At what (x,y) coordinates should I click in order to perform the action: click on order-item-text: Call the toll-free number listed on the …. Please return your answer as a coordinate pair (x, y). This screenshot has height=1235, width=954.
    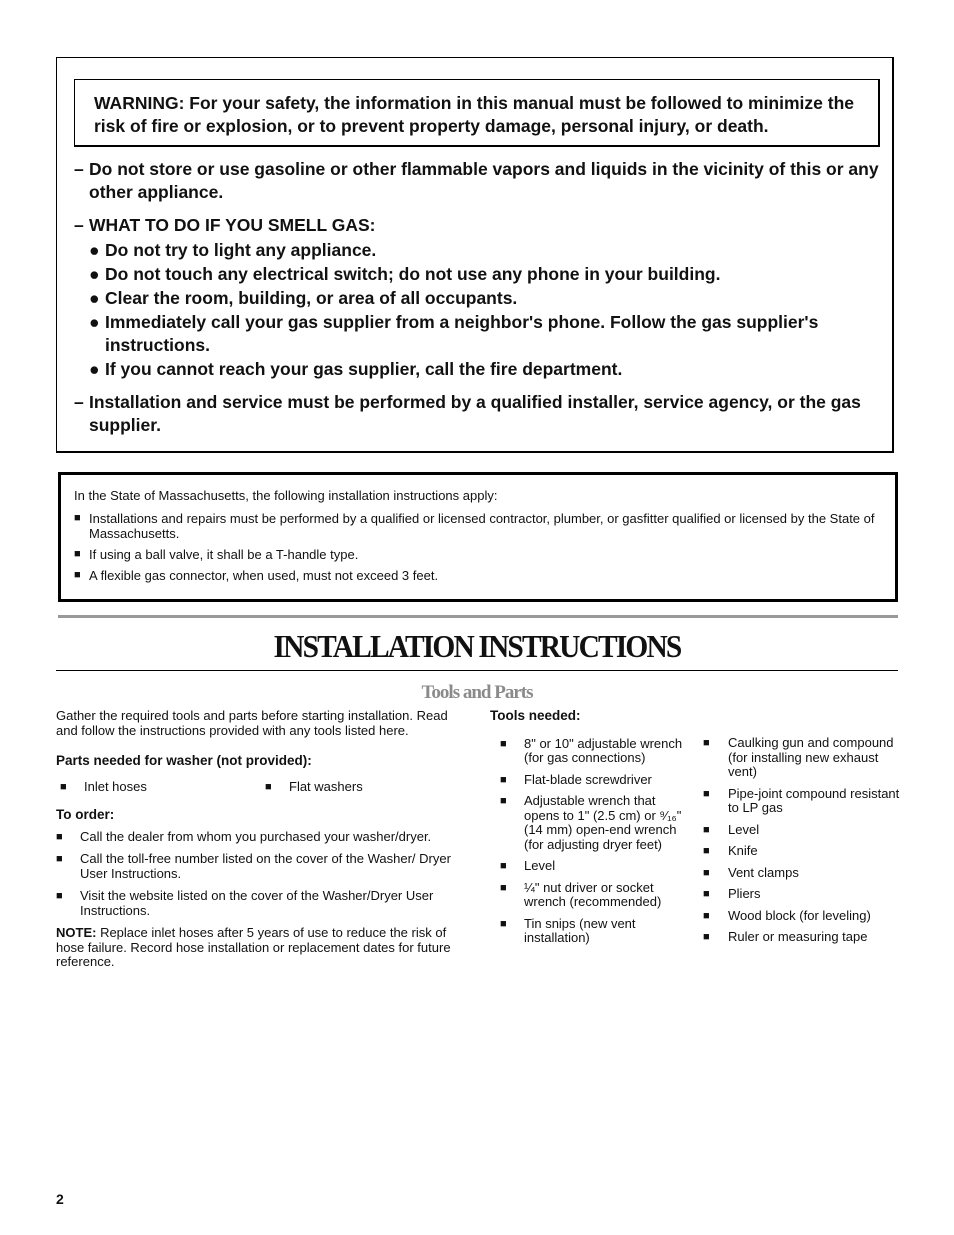
    Looking at the image, I should click on (265, 866).